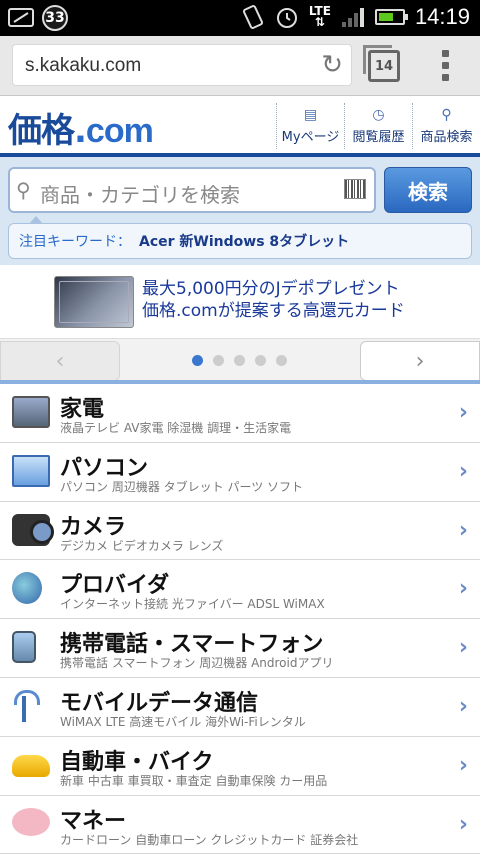  What do you see at coordinates (378, 114) in the screenshot?
I see `clock-icon: ◷` at bounding box center [378, 114].